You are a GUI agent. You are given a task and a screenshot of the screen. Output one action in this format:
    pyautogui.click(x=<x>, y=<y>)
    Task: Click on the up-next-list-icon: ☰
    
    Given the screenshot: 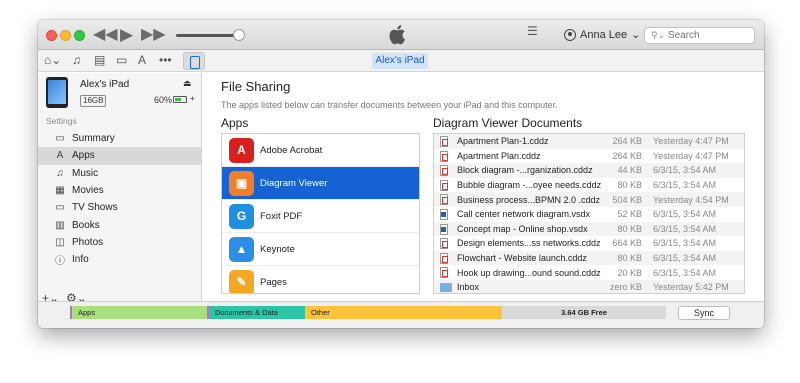 What is the action you would take?
    pyautogui.click(x=532, y=31)
    